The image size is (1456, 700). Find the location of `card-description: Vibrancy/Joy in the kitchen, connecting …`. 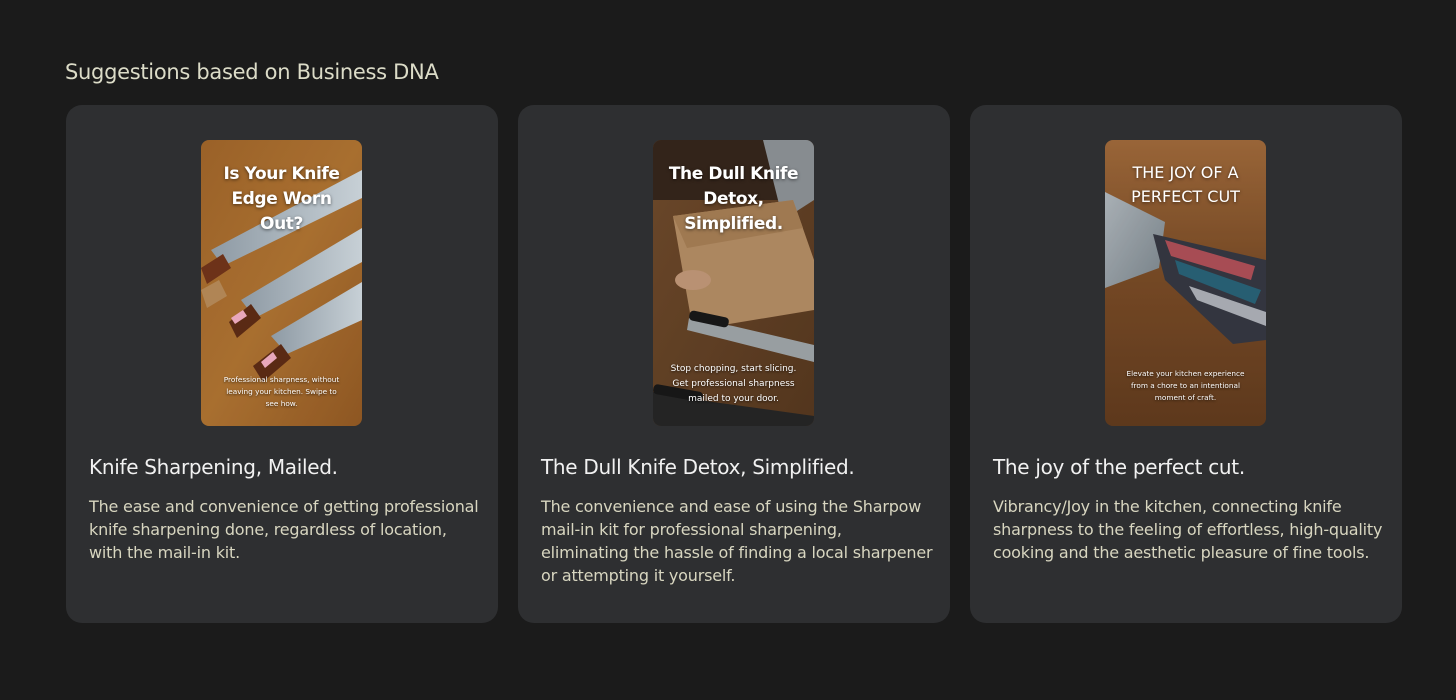

card-description: Vibrancy/Joy in the kitchen, connecting … is located at coordinates (1188, 529).